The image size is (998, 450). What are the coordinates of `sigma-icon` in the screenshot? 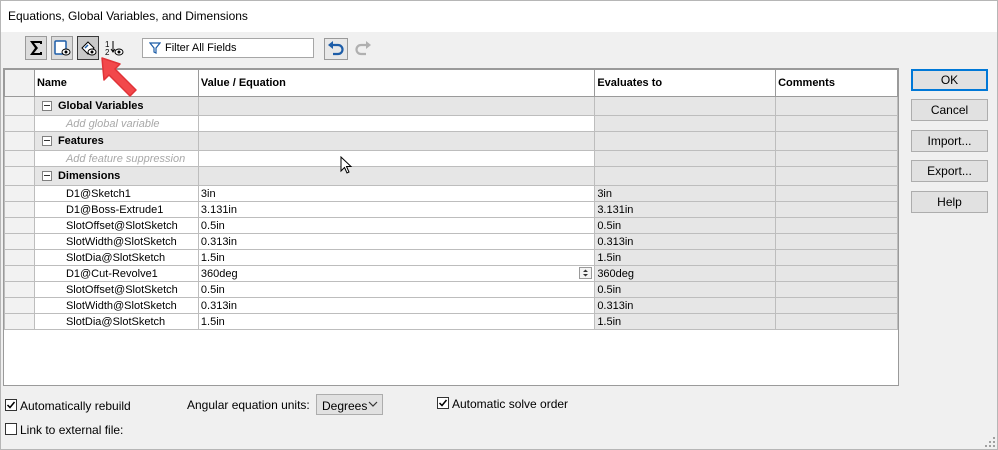 It's located at (36, 48).